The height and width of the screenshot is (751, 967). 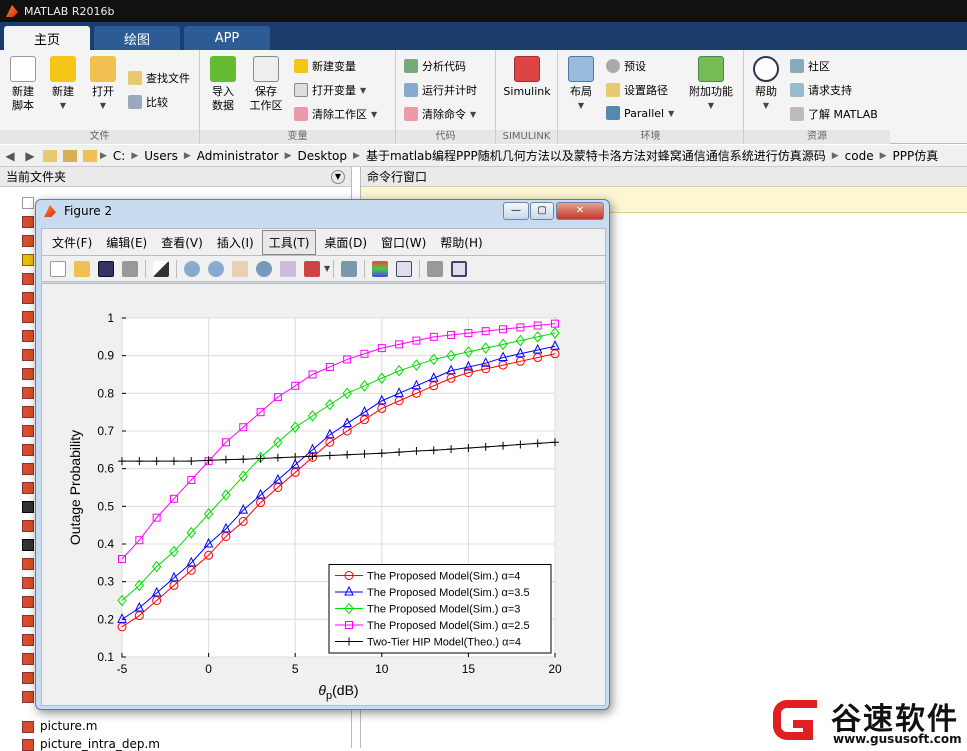 I want to click on pan-hand-icon, so click(x=240, y=268).